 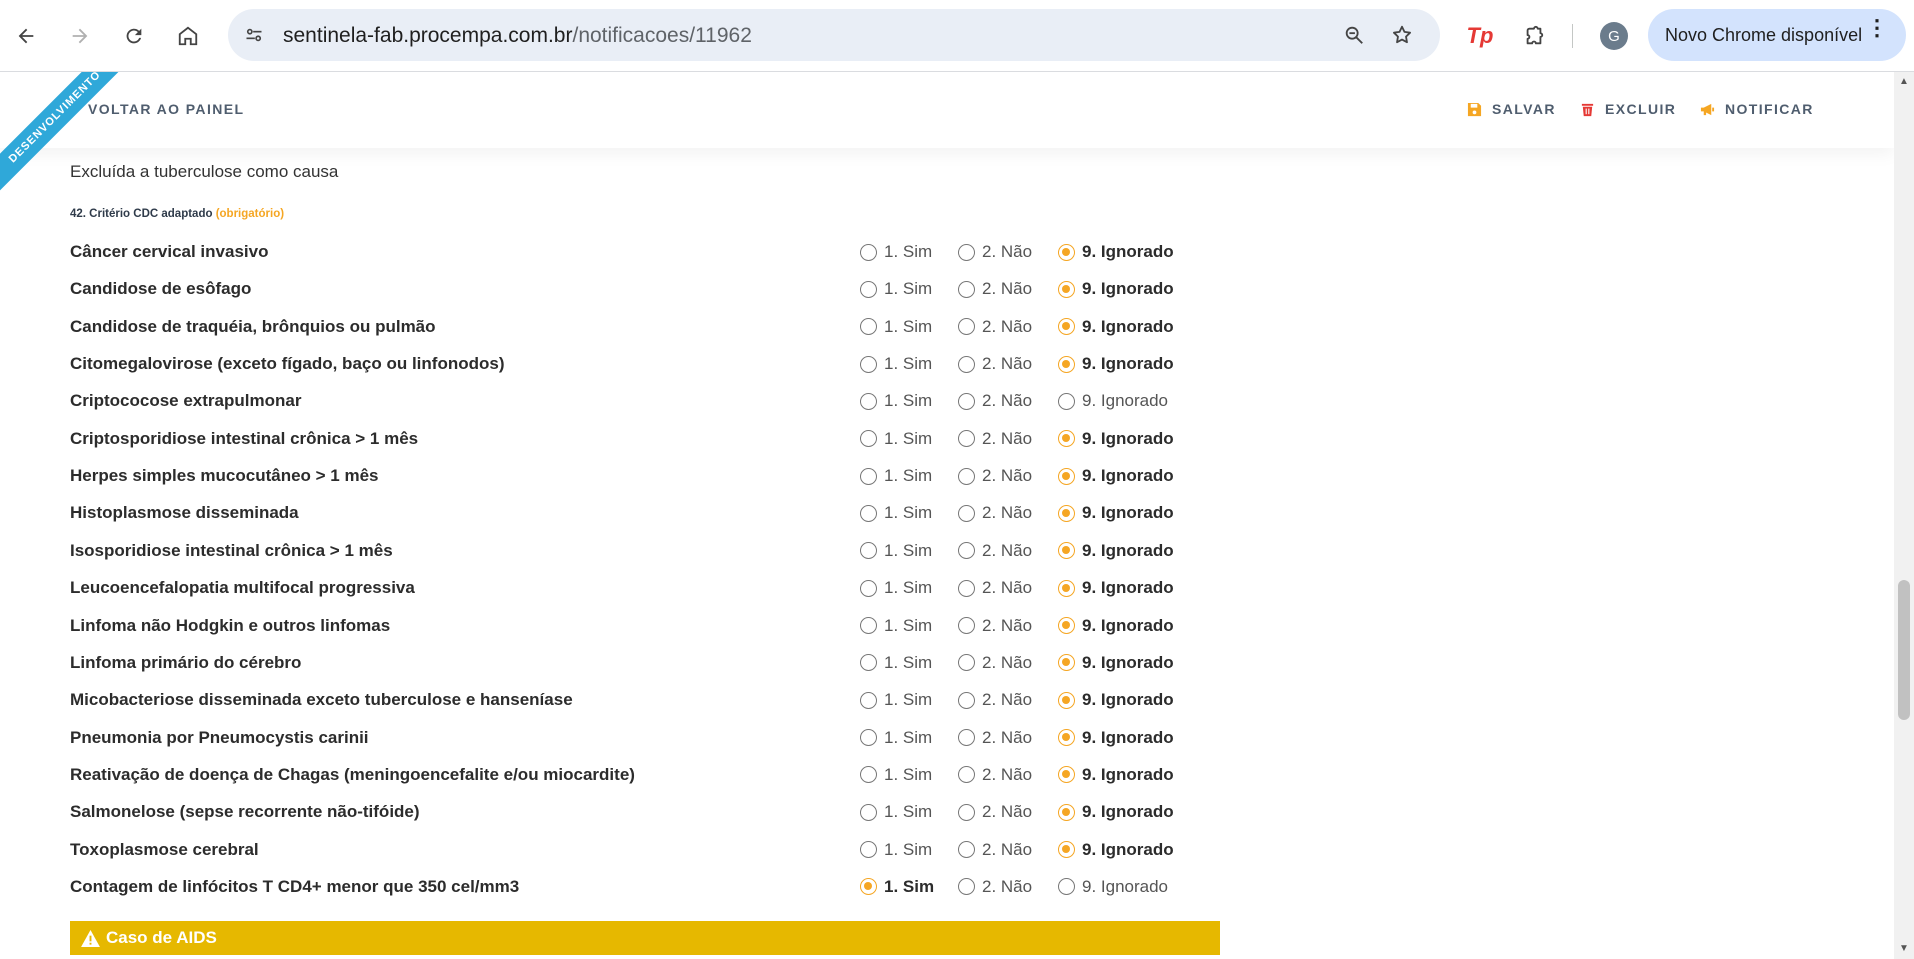 I want to click on reload-icon, so click(x=134, y=36).